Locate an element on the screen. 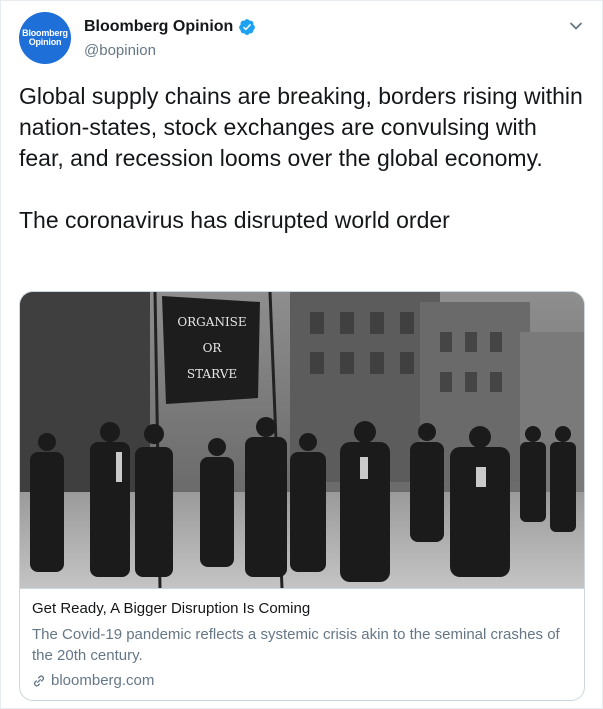 This screenshot has height=709, width=603. display-name: Bloomberg Opinion is located at coordinates (158, 27).